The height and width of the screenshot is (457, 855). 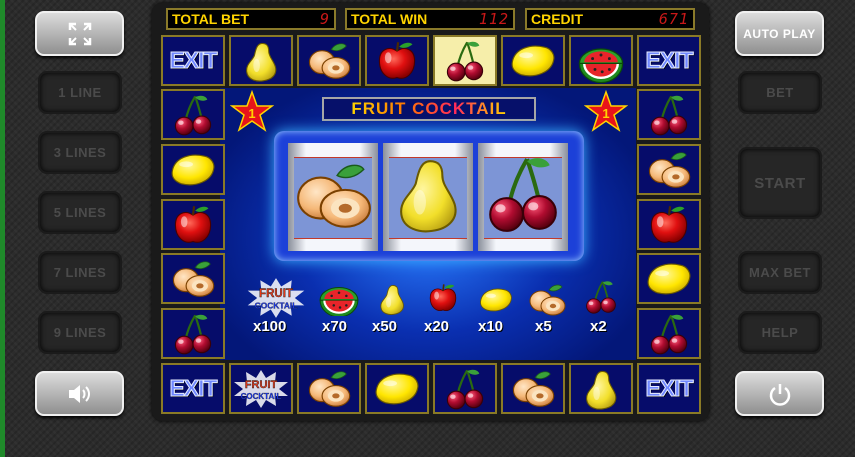 I want to click on max-bet-button: MAX BET, so click(x=780, y=272).